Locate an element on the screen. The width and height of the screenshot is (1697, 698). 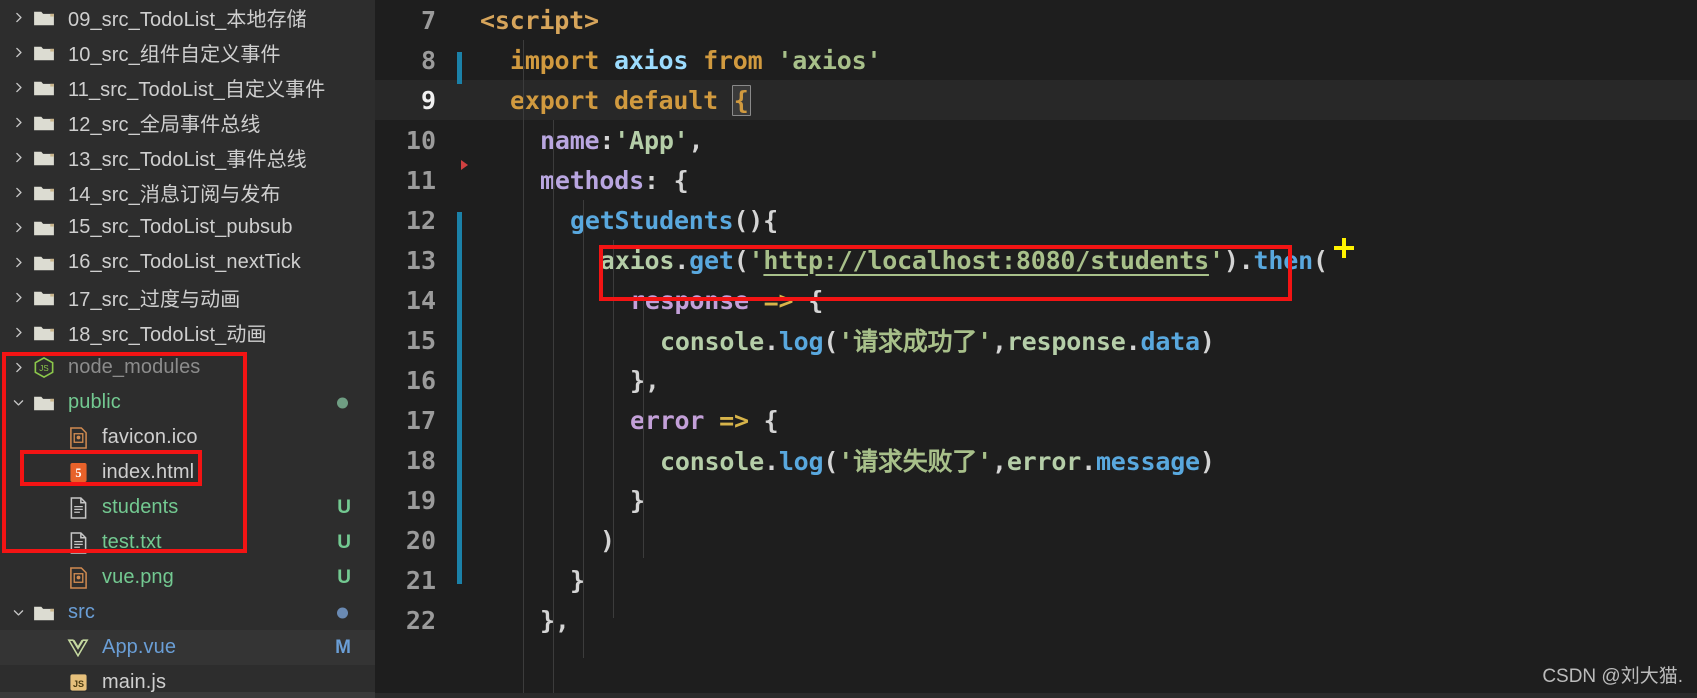
code-line-12: 12 getStudents(){ is located at coordinates (1036, 220).